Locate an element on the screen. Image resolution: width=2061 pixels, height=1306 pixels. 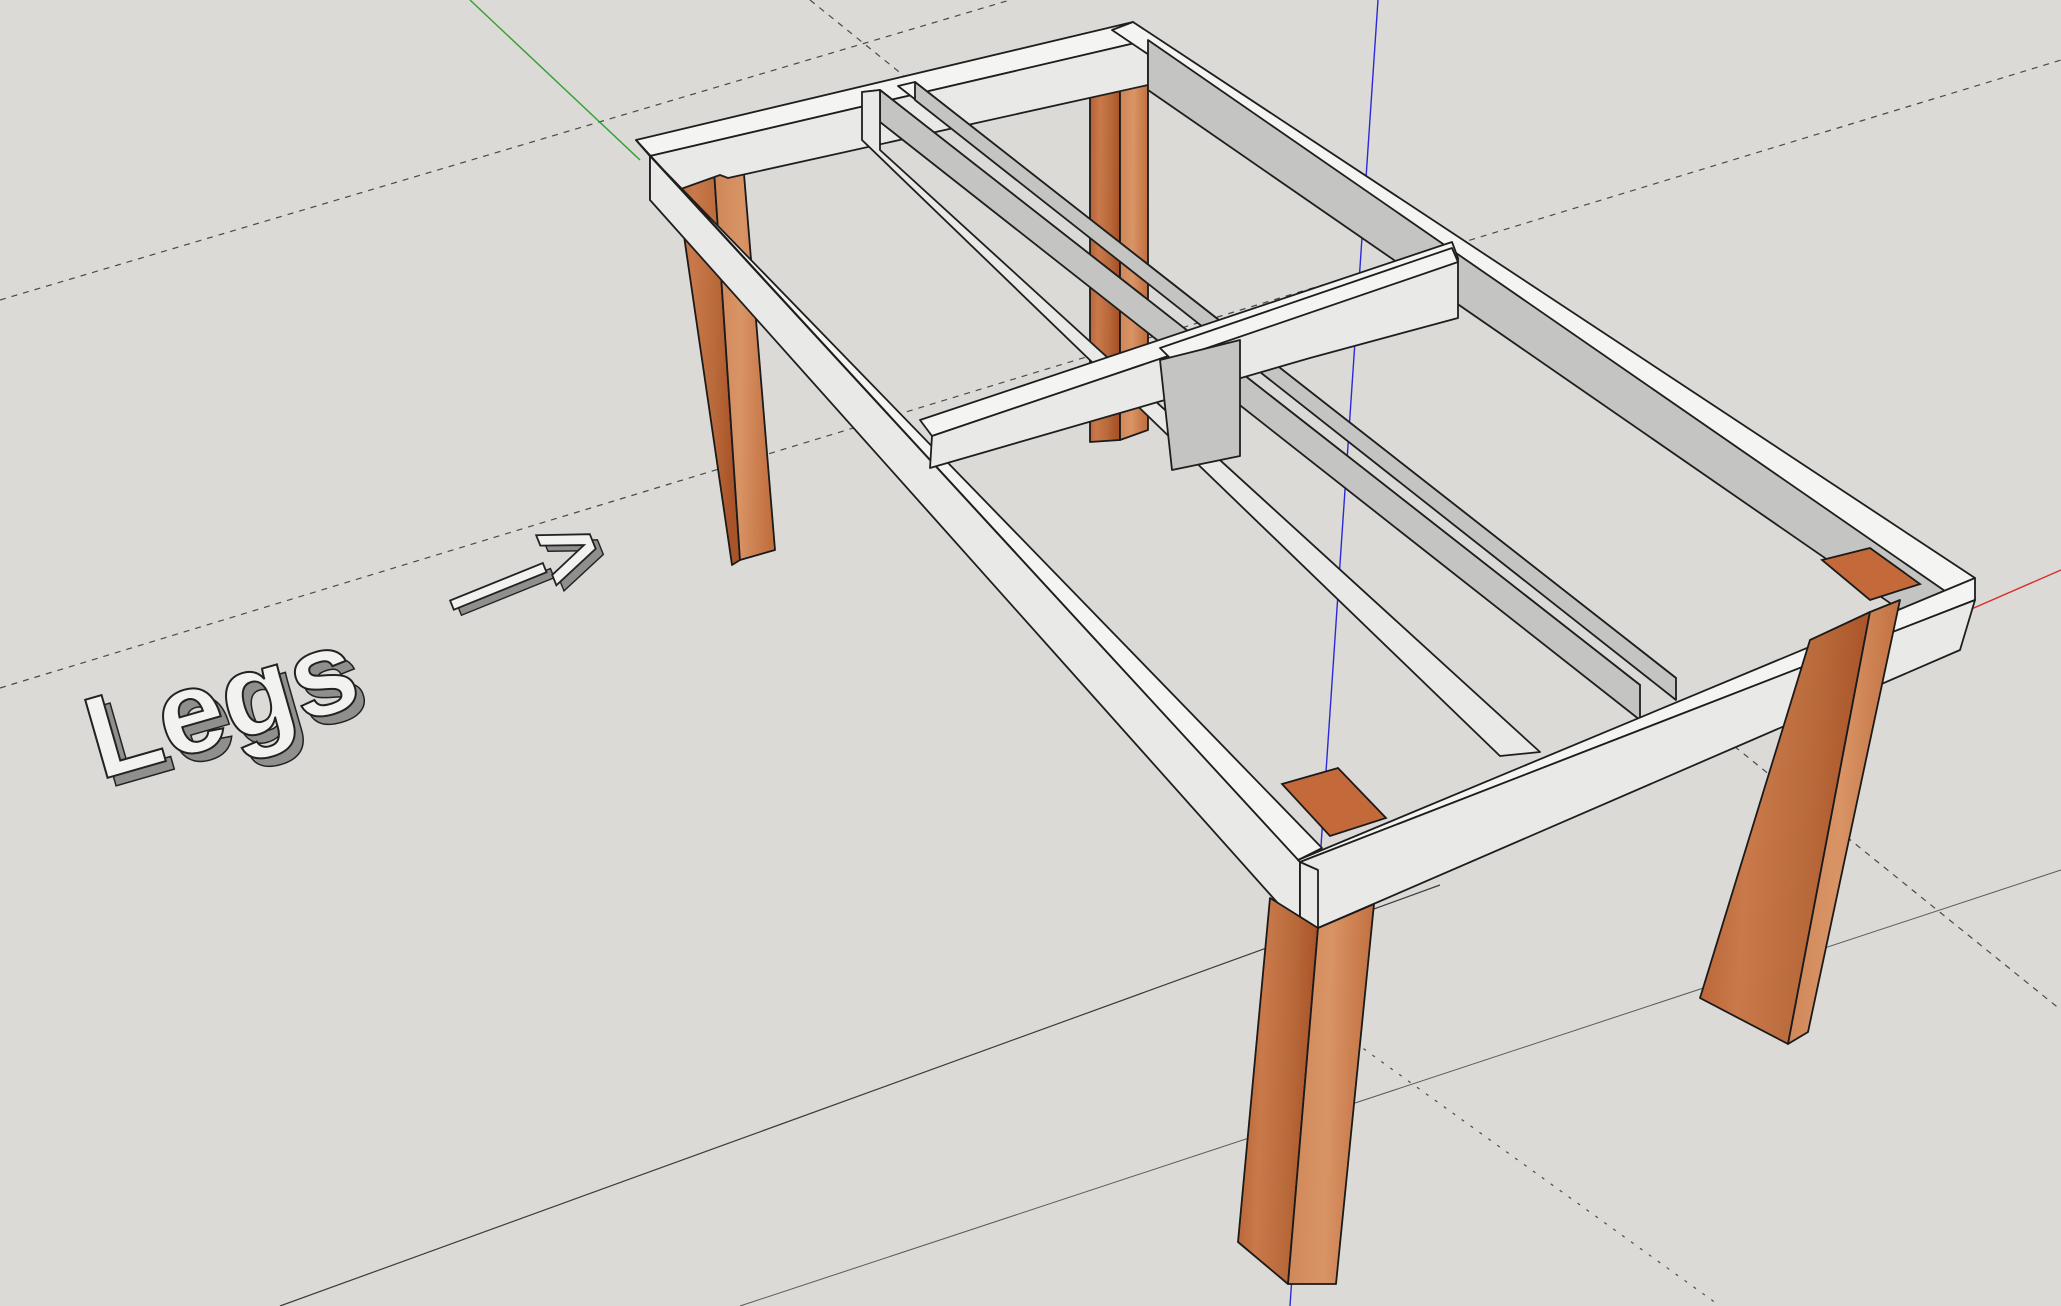
legs-3d-text: Legs Legs is located at coordinates (225, 708).